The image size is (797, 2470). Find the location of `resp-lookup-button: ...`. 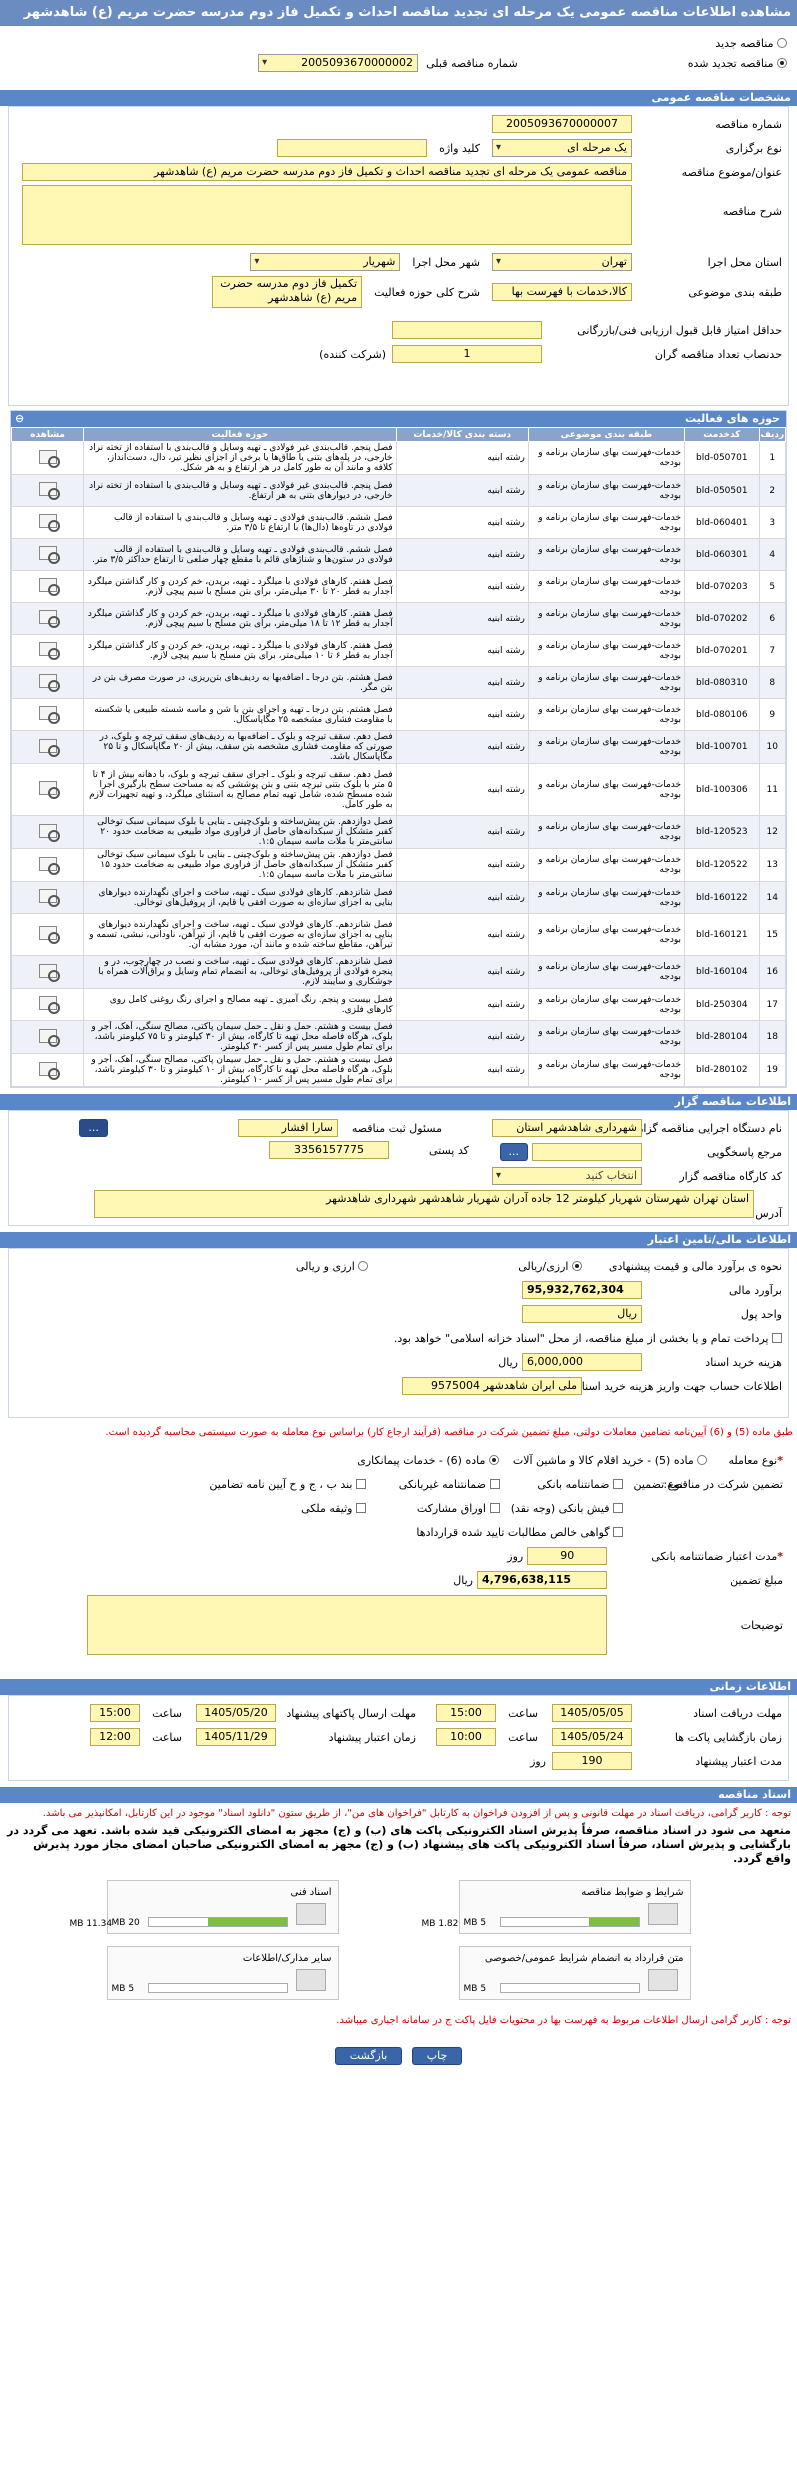

resp-lookup-button: ... is located at coordinates (93, 1128).